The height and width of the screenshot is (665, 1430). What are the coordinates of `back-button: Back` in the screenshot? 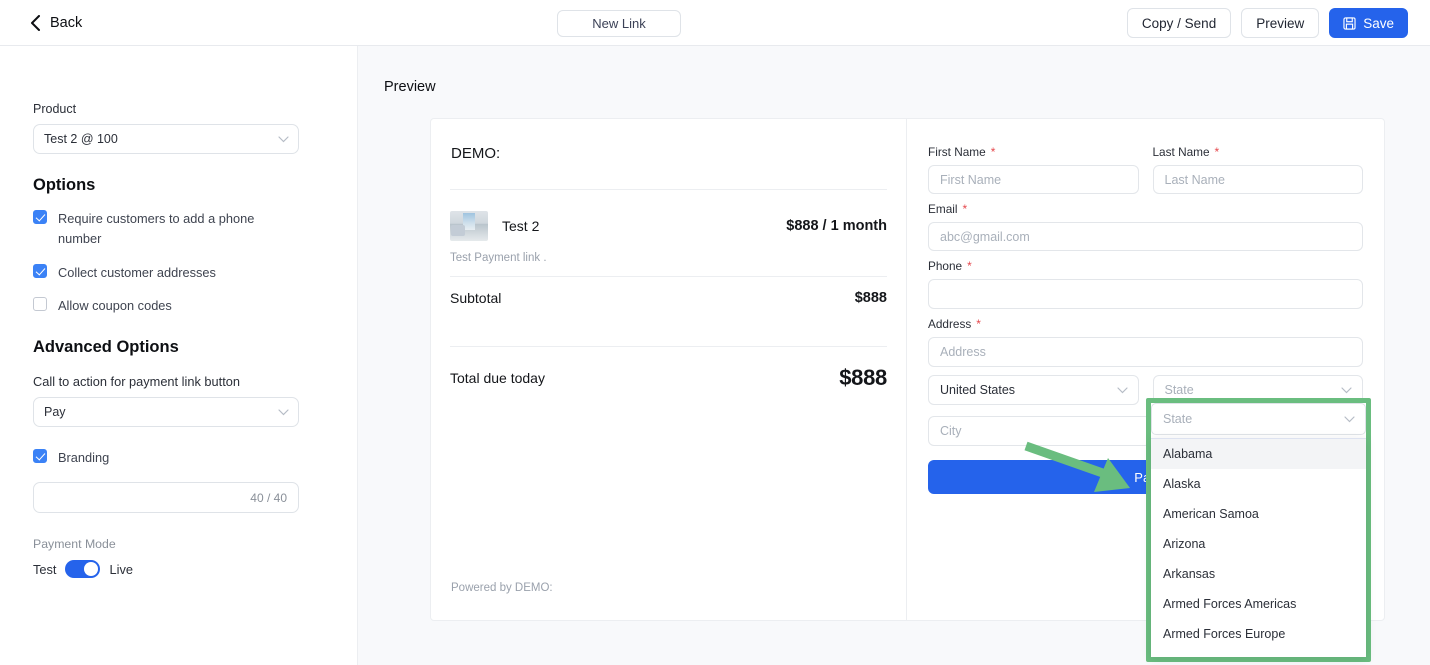 It's located at (56, 22).